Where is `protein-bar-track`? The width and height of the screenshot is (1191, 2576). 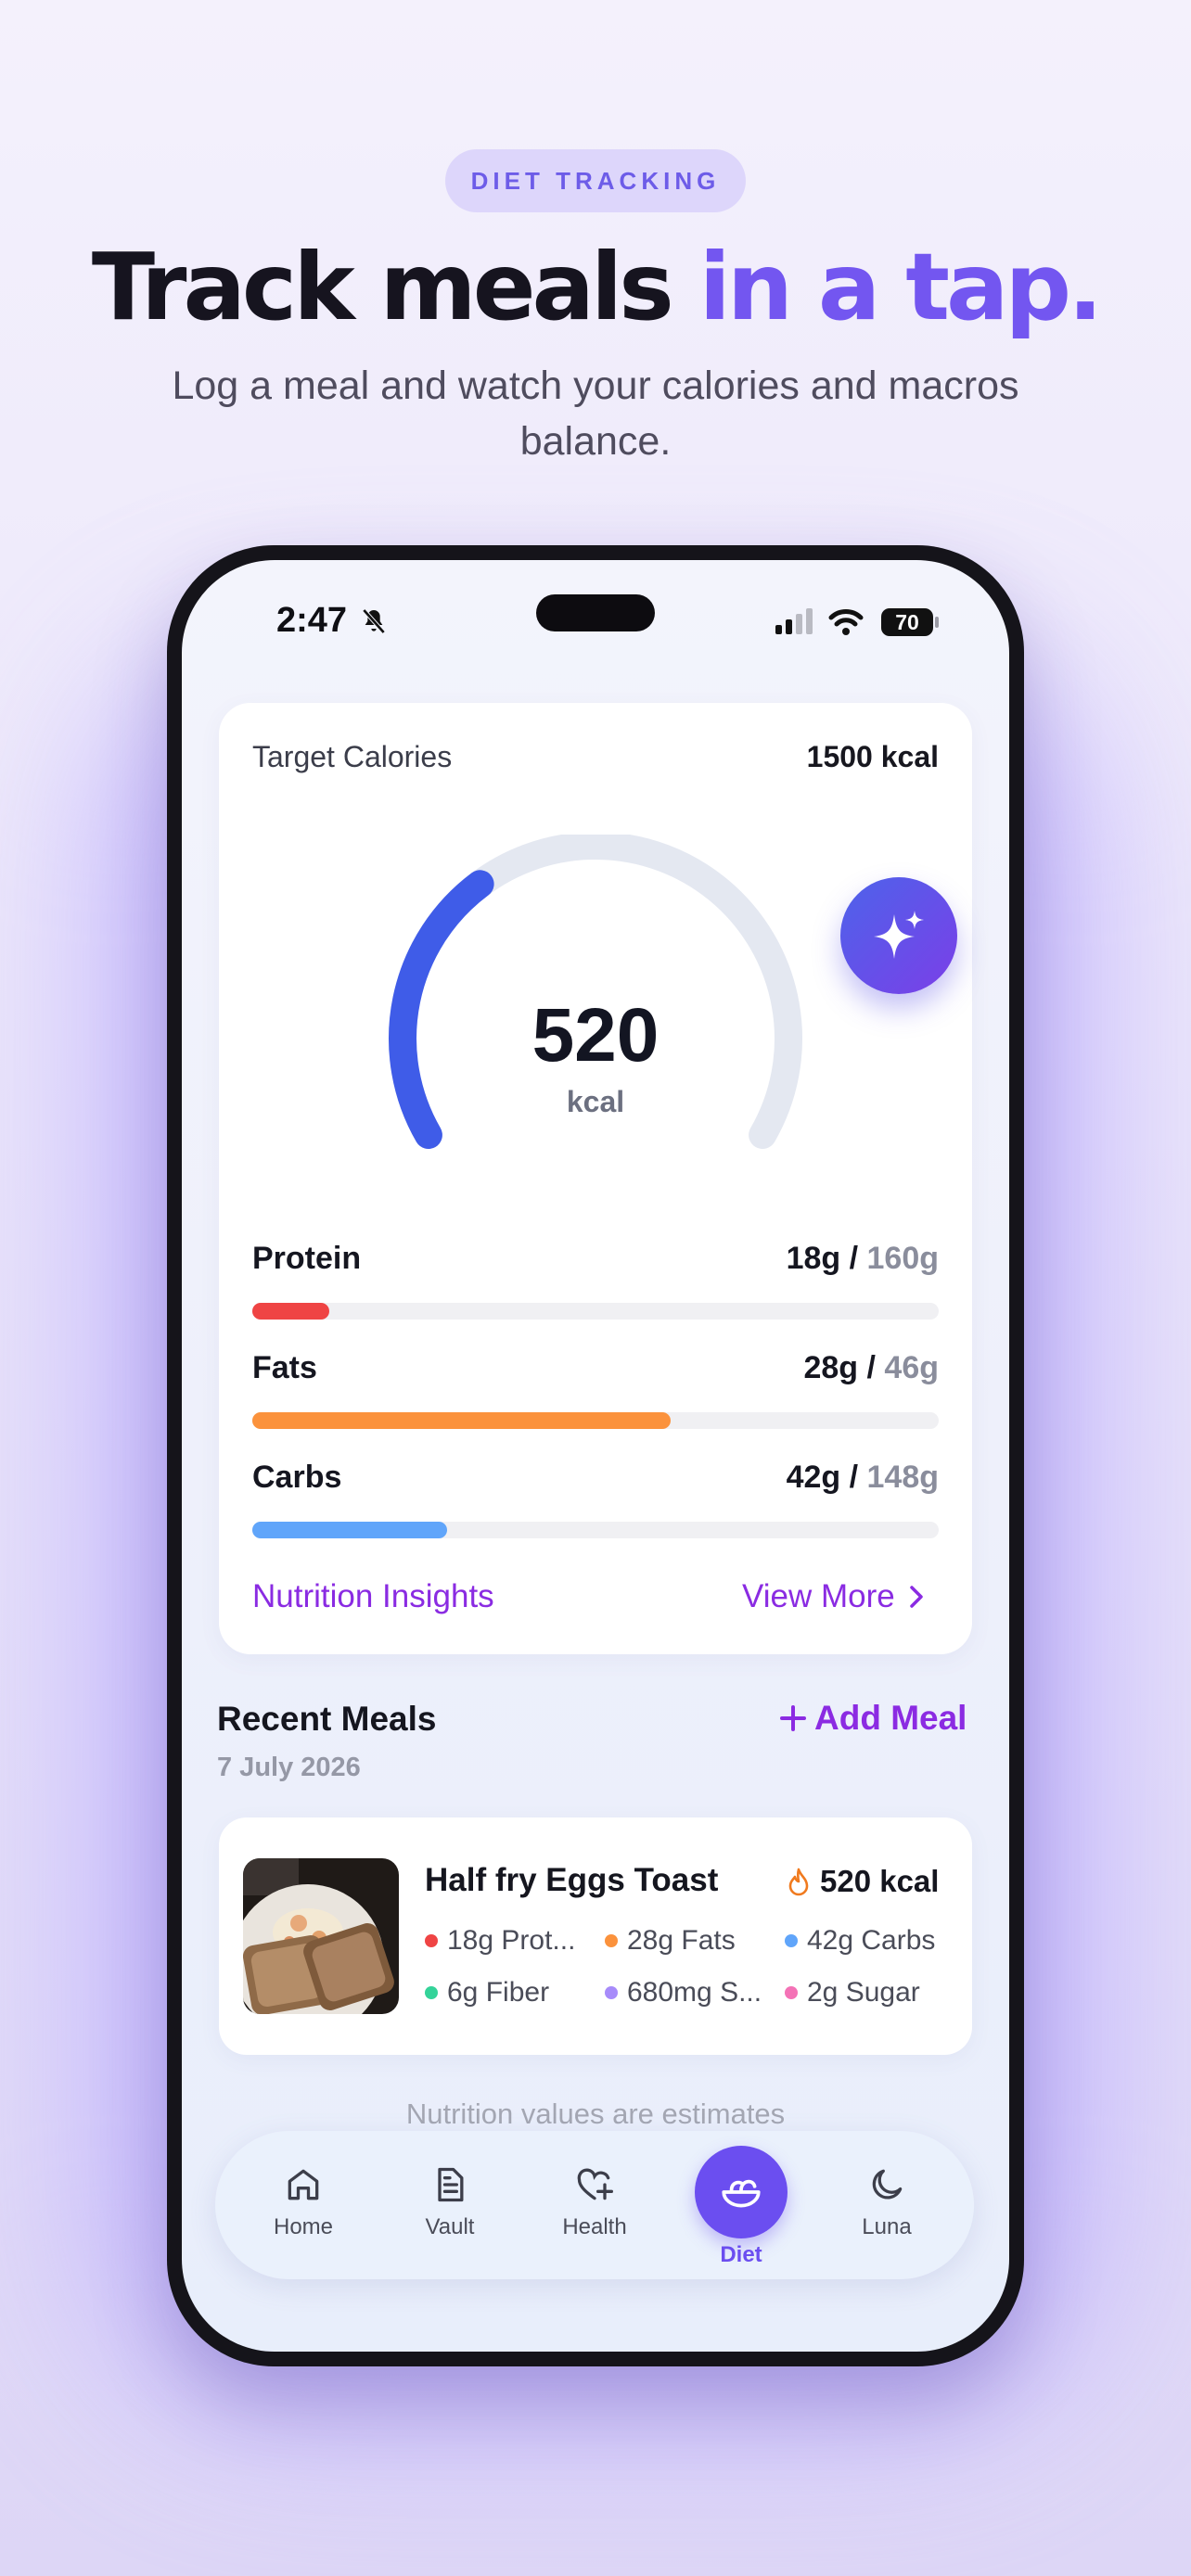
protein-bar-track is located at coordinates (595, 1311).